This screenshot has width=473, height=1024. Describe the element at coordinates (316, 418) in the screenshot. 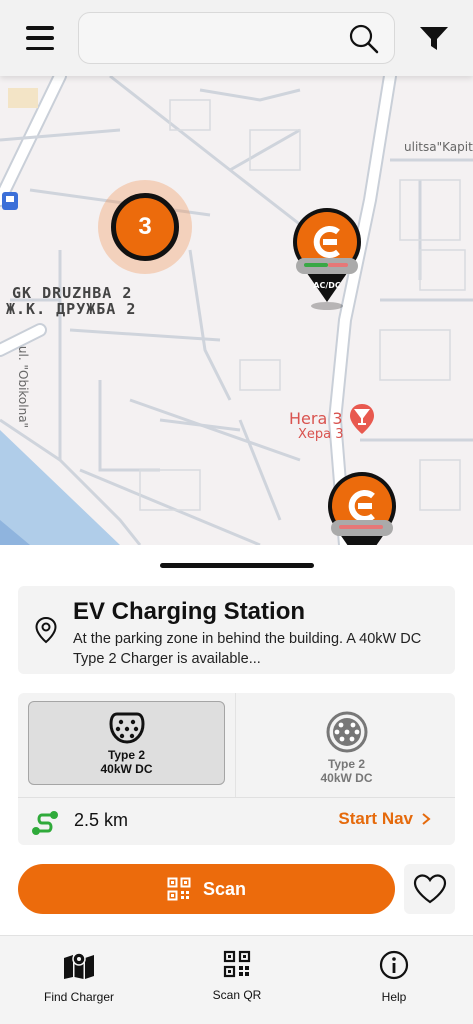

I see `poi-label-en: Hera 3` at that location.